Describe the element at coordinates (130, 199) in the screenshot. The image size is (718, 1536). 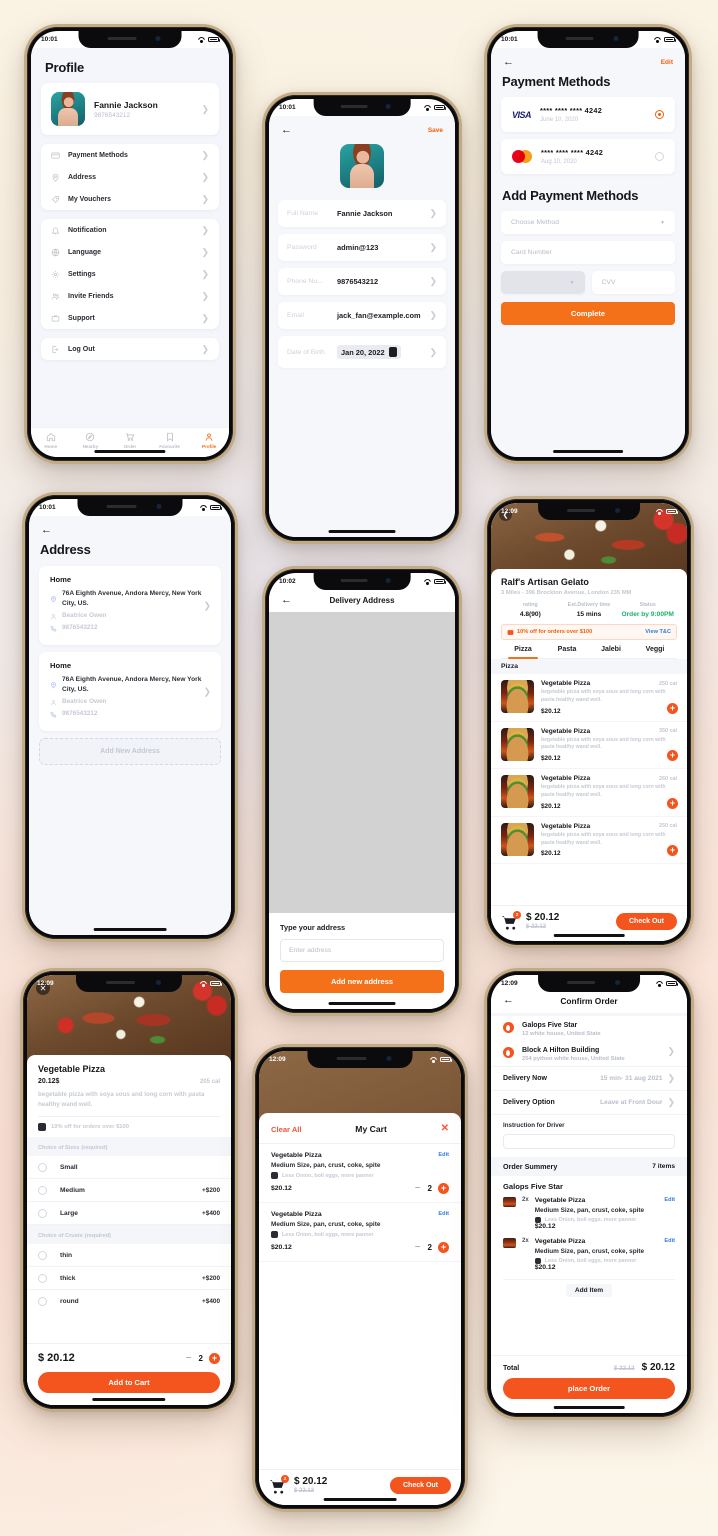
I see `menu-item-my-vouchers: My Vouchers ❯` at that location.